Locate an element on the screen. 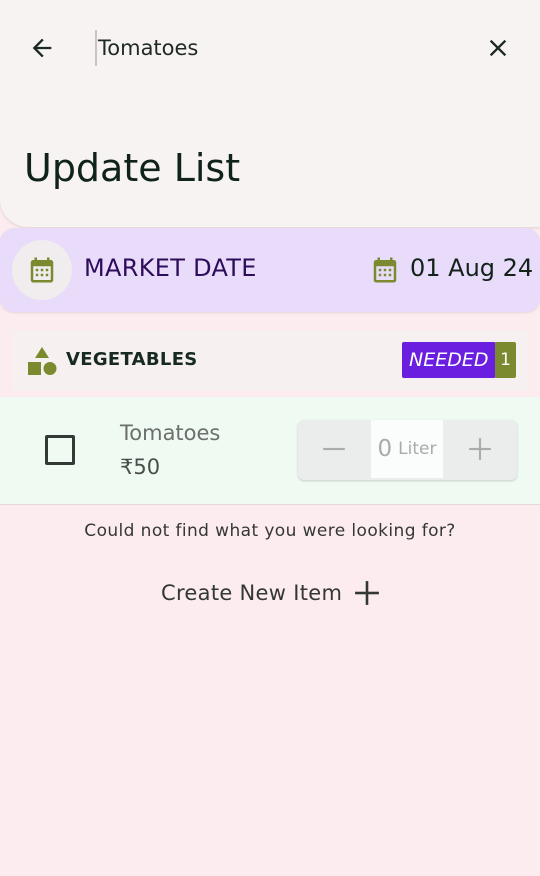 This screenshot has height=876, width=540. clear-search-button is located at coordinates (498, 48).